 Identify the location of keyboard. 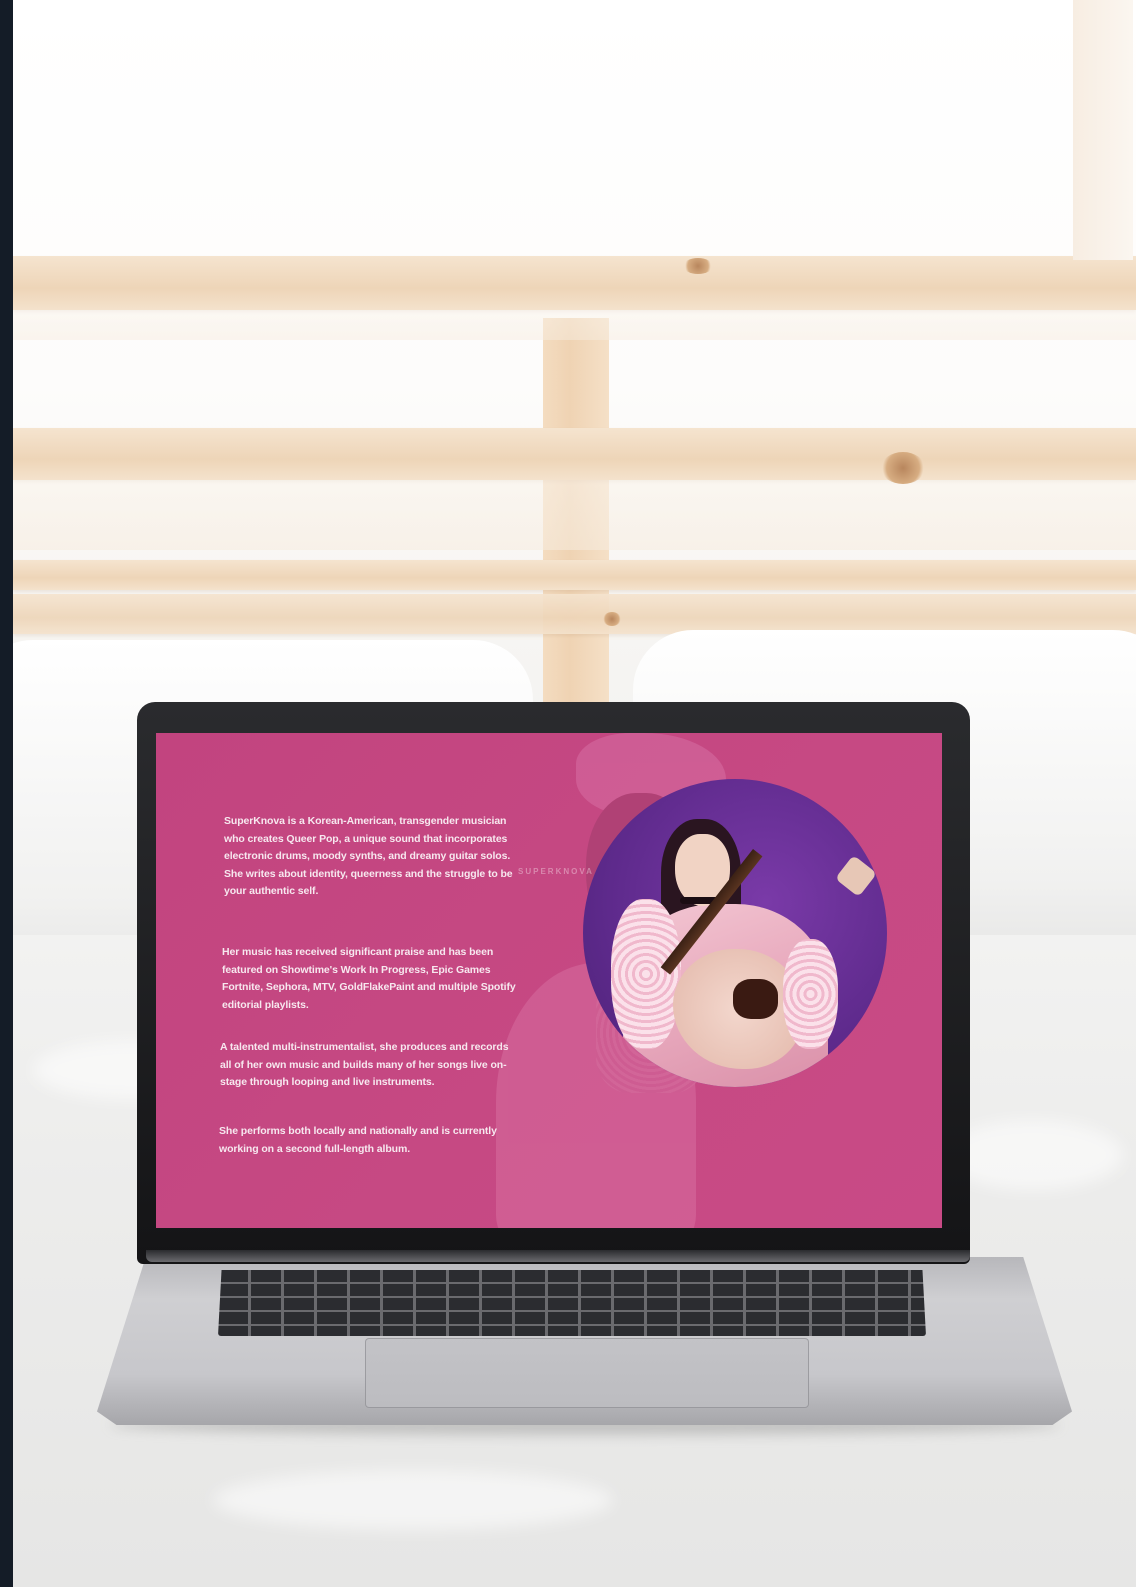
(572, 1303).